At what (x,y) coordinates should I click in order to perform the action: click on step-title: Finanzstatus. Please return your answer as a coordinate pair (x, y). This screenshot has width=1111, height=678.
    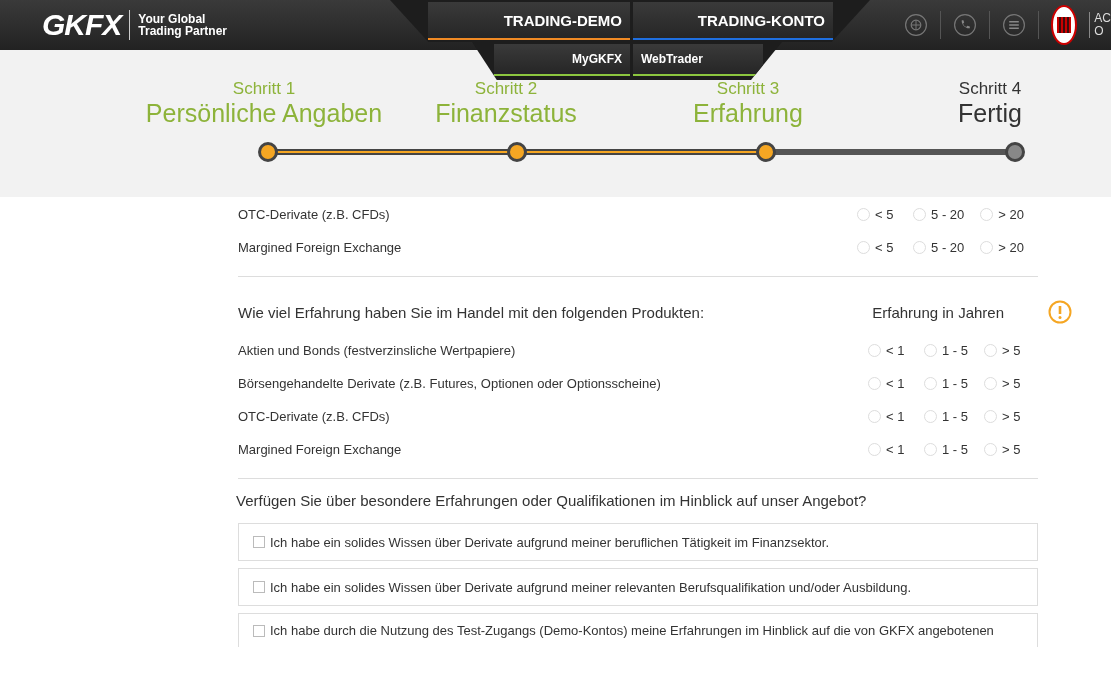
    Looking at the image, I should click on (506, 113).